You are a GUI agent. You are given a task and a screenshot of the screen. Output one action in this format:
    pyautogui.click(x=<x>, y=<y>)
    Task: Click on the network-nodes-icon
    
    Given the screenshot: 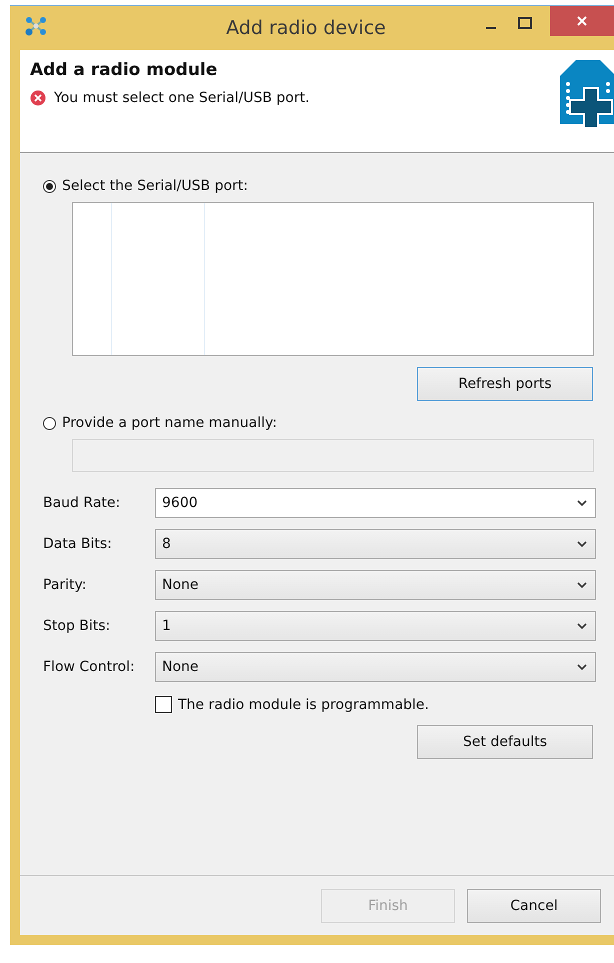 What is the action you would take?
    pyautogui.click(x=36, y=26)
    